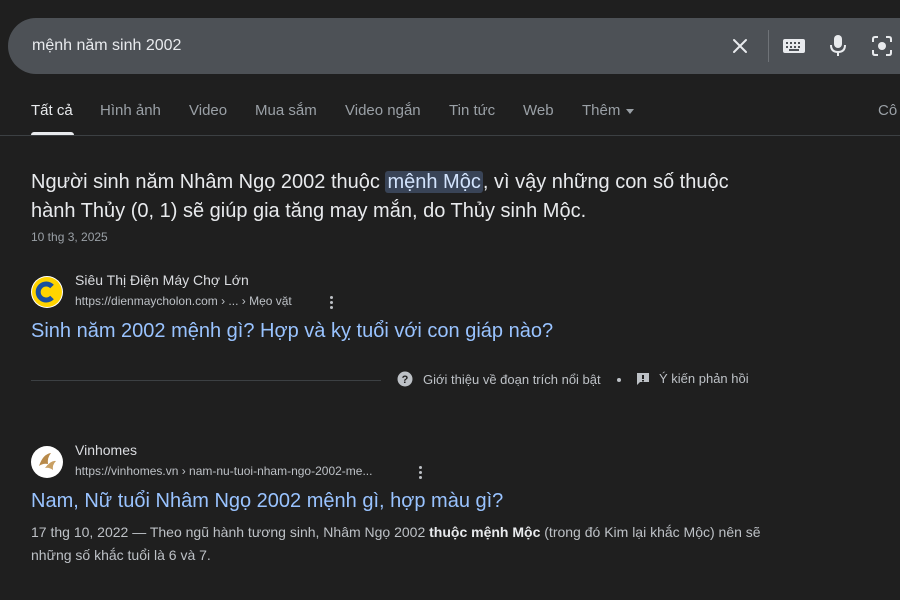  What do you see at coordinates (383, 110) in the screenshot?
I see `tab-short-videos: Video ngắn` at bounding box center [383, 110].